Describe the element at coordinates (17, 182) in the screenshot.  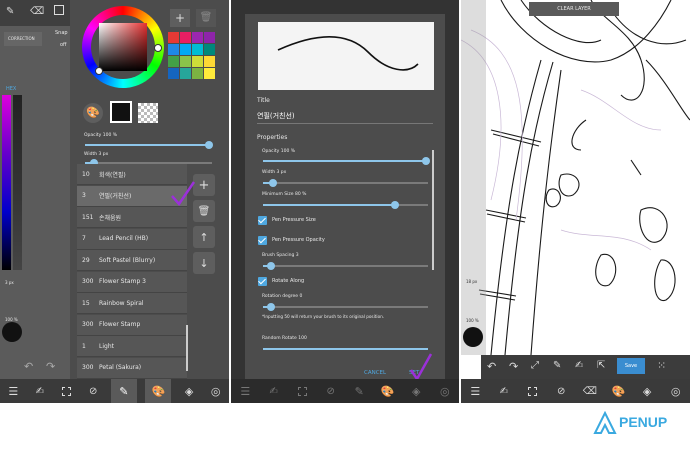
I see `value-strip` at that location.